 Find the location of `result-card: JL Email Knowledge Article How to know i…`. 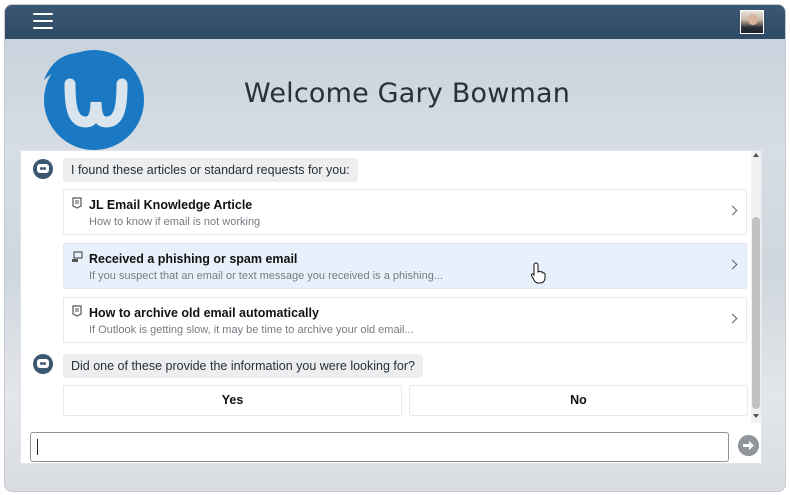

result-card: JL Email Knowledge Article How to know i… is located at coordinates (405, 212).